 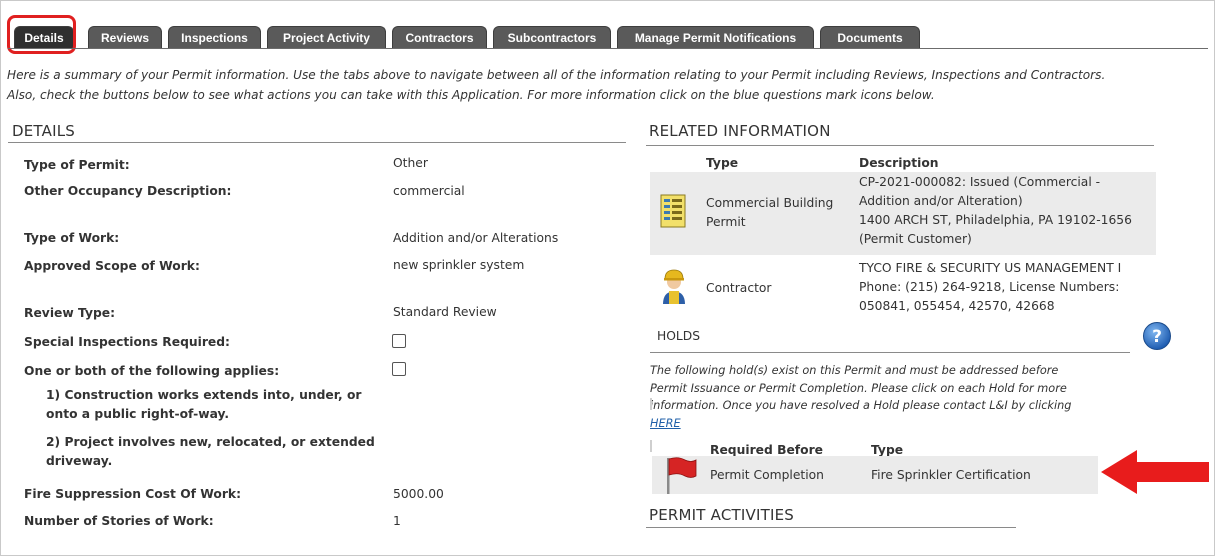 What do you see at coordinates (418, 494) in the screenshot?
I see `value-fire-suppression-cost: 5000.00` at bounding box center [418, 494].